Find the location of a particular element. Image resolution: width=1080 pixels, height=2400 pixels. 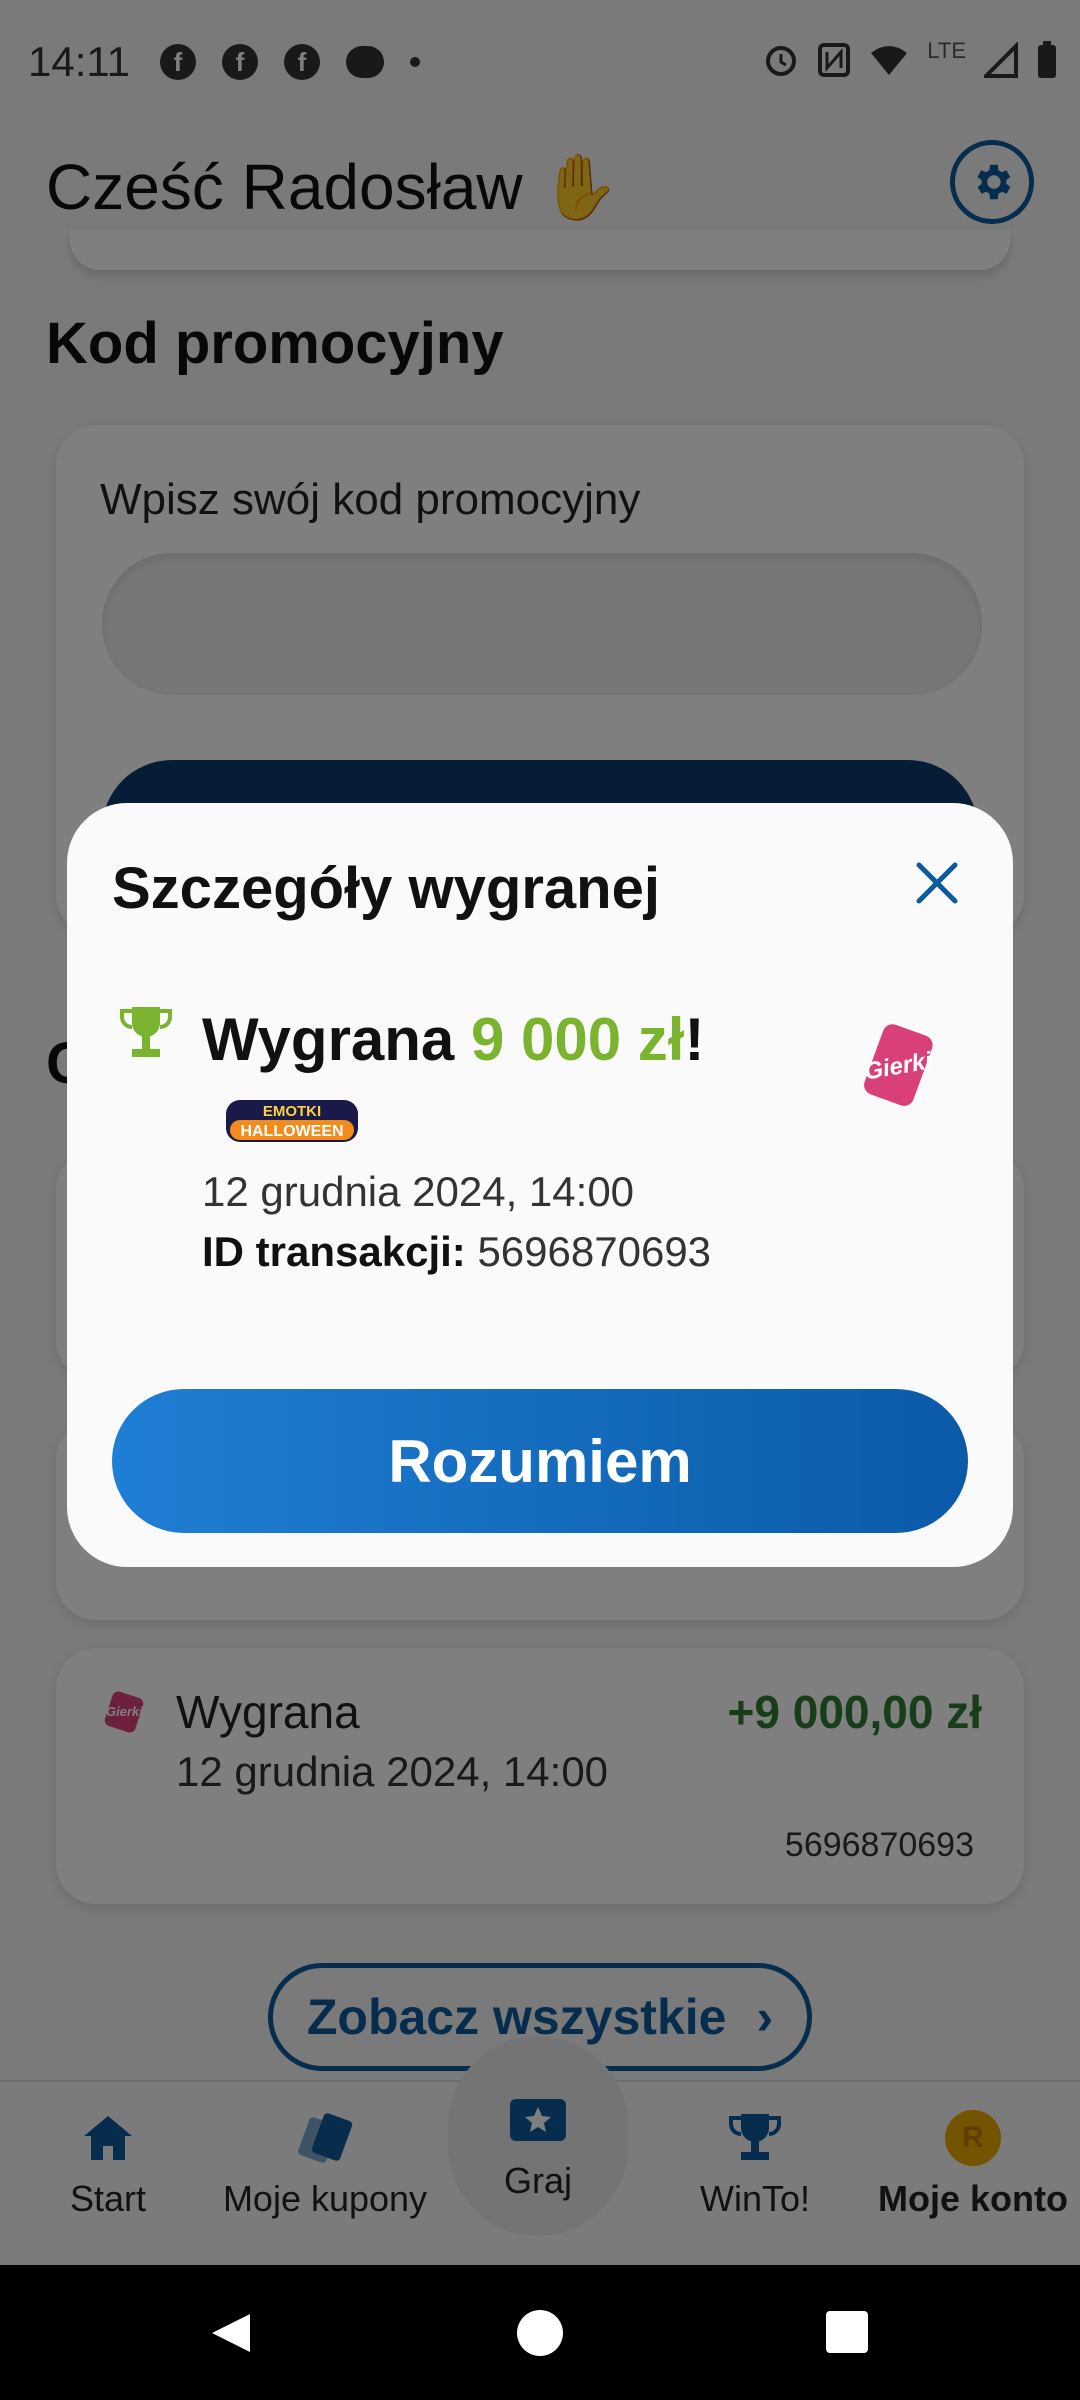

svg-text: Gierki is located at coordinates (898, 1066).